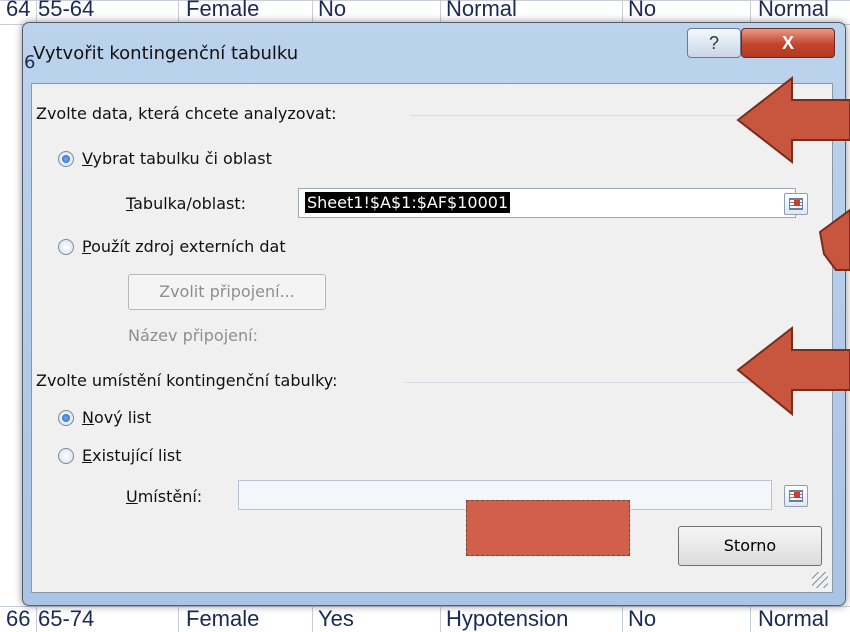  Describe the element at coordinates (66, 456) in the screenshot. I see `radio-existing-sheet` at that location.